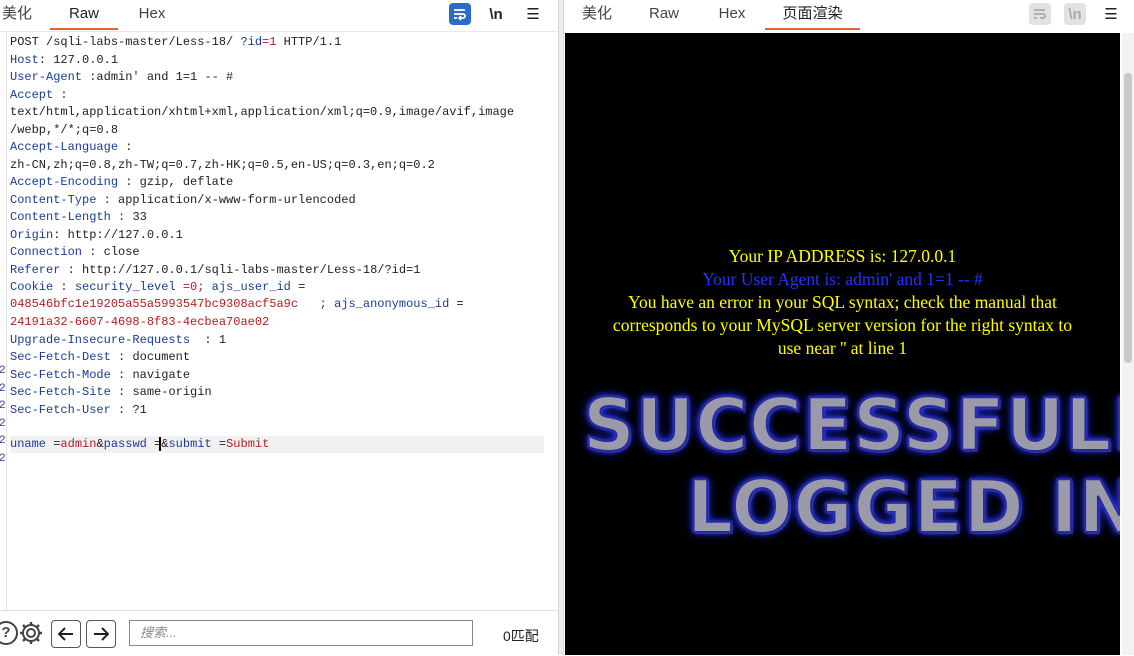 The image size is (1134, 656). I want to click on cookie-sep: ;, so click(316, 304).